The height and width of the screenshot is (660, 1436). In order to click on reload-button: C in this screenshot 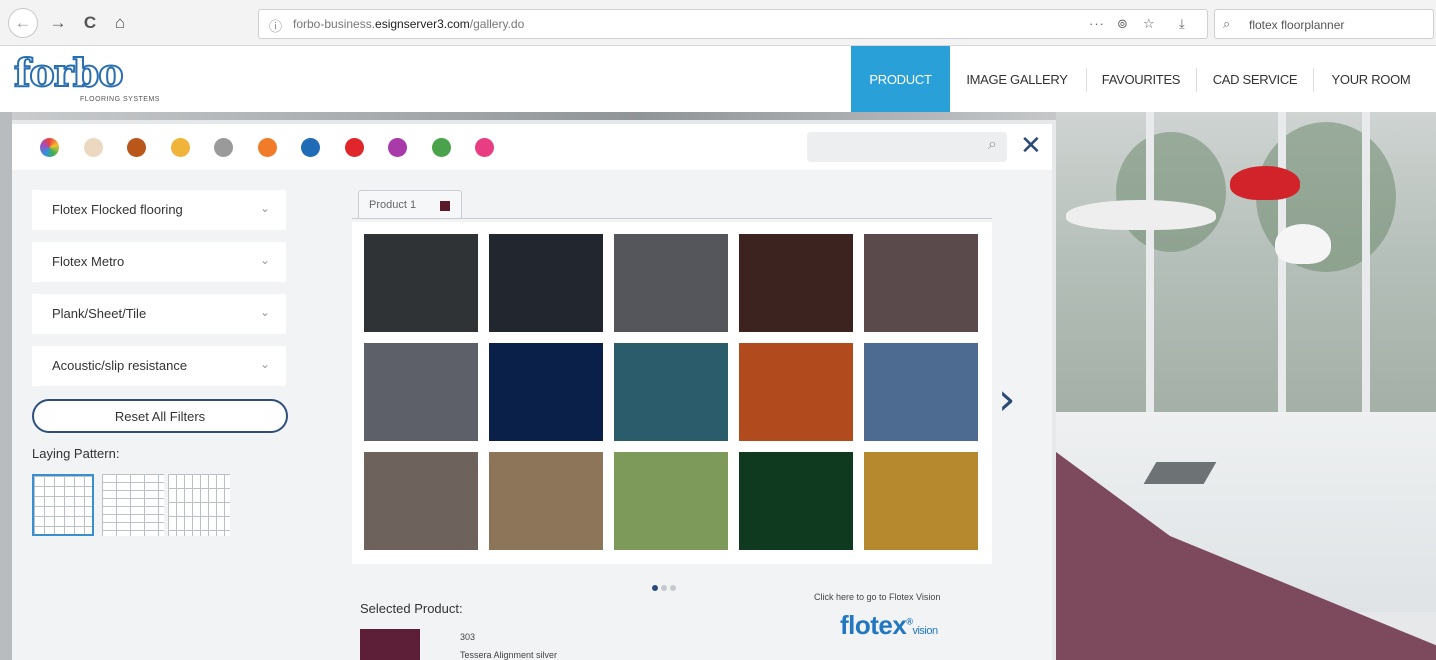, I will do `click(90, 23)`.